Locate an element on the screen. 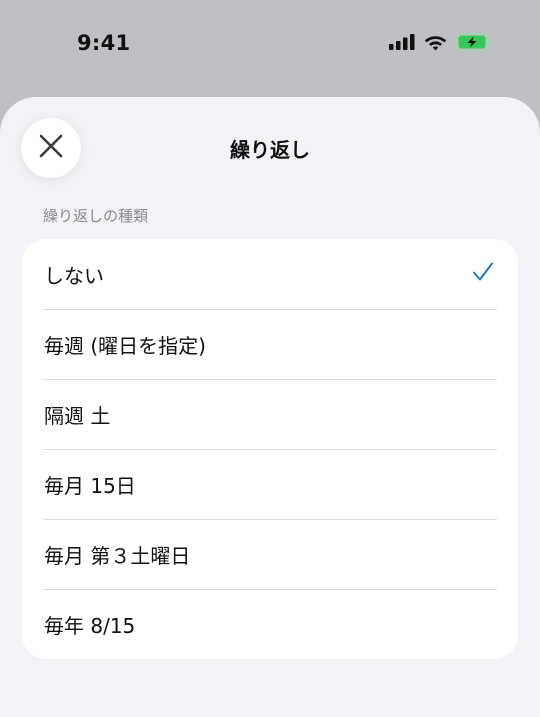  status-bar: 9:41 is located at coordinates (270, 45).